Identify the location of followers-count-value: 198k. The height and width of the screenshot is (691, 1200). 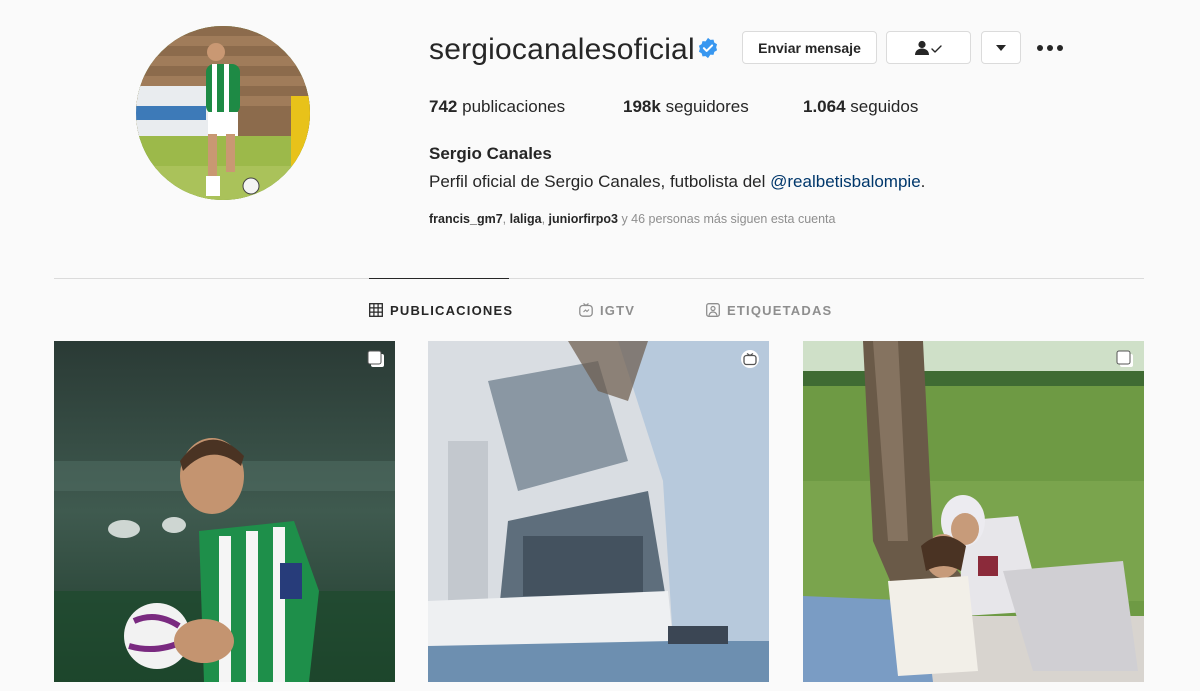
(642, 106).